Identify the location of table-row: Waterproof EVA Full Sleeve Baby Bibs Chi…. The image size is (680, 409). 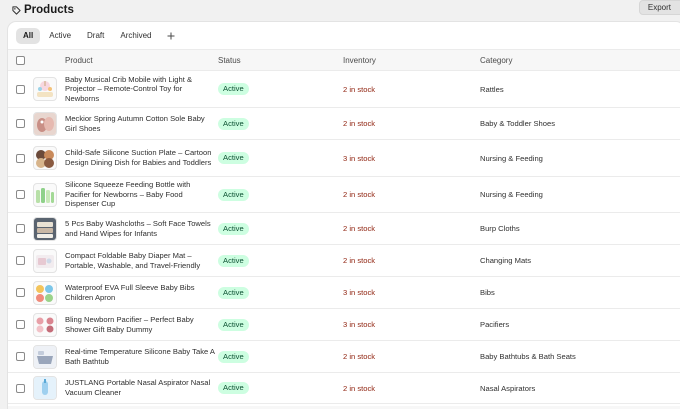
(344, 293).